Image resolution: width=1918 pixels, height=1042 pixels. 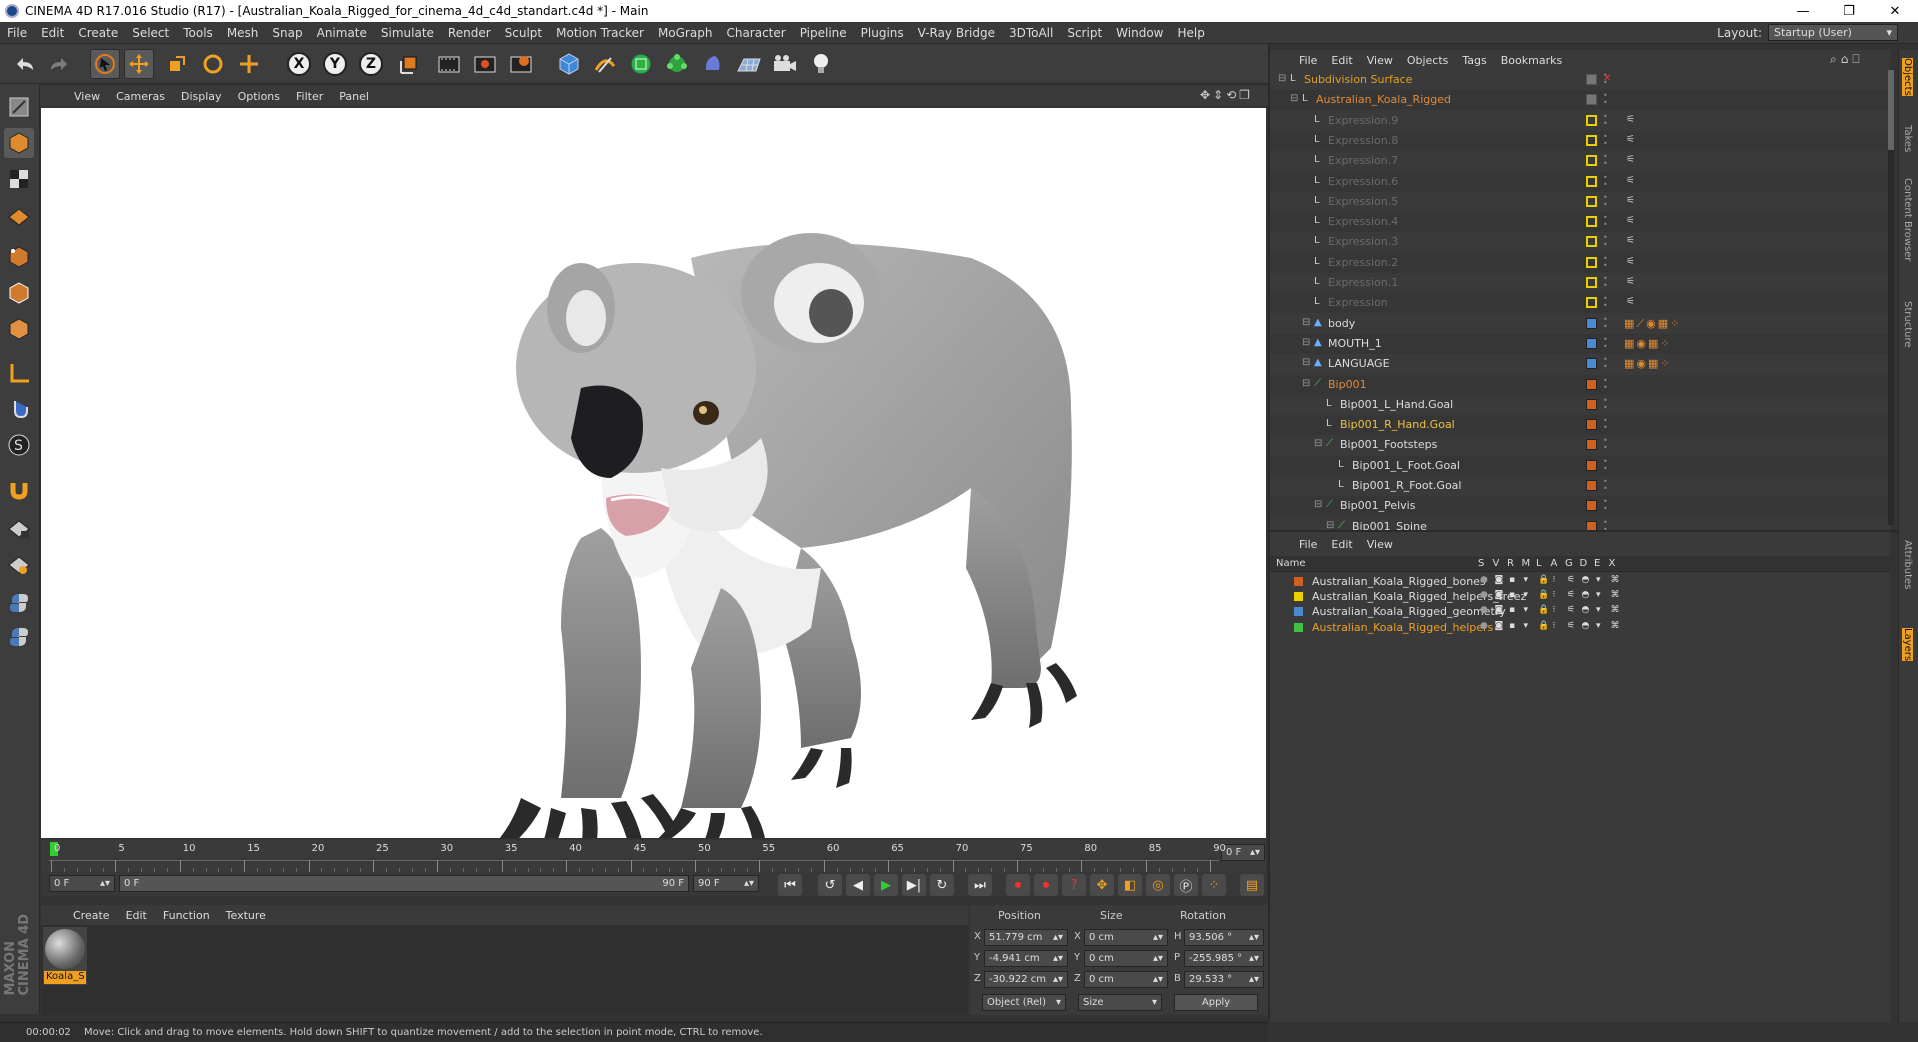 I want to click on object-name: Expression.3, so click(x=1363, y=241).